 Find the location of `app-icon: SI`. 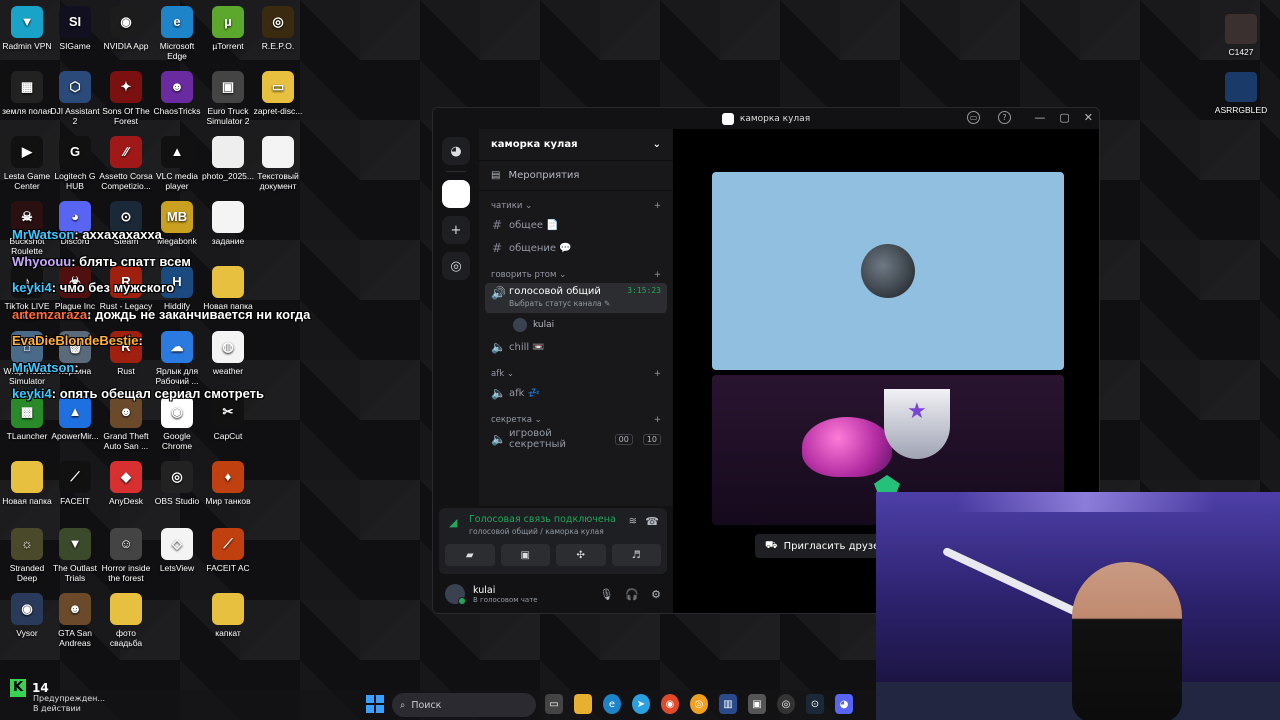

app-icon: SI is located at coordinates (75, 22).